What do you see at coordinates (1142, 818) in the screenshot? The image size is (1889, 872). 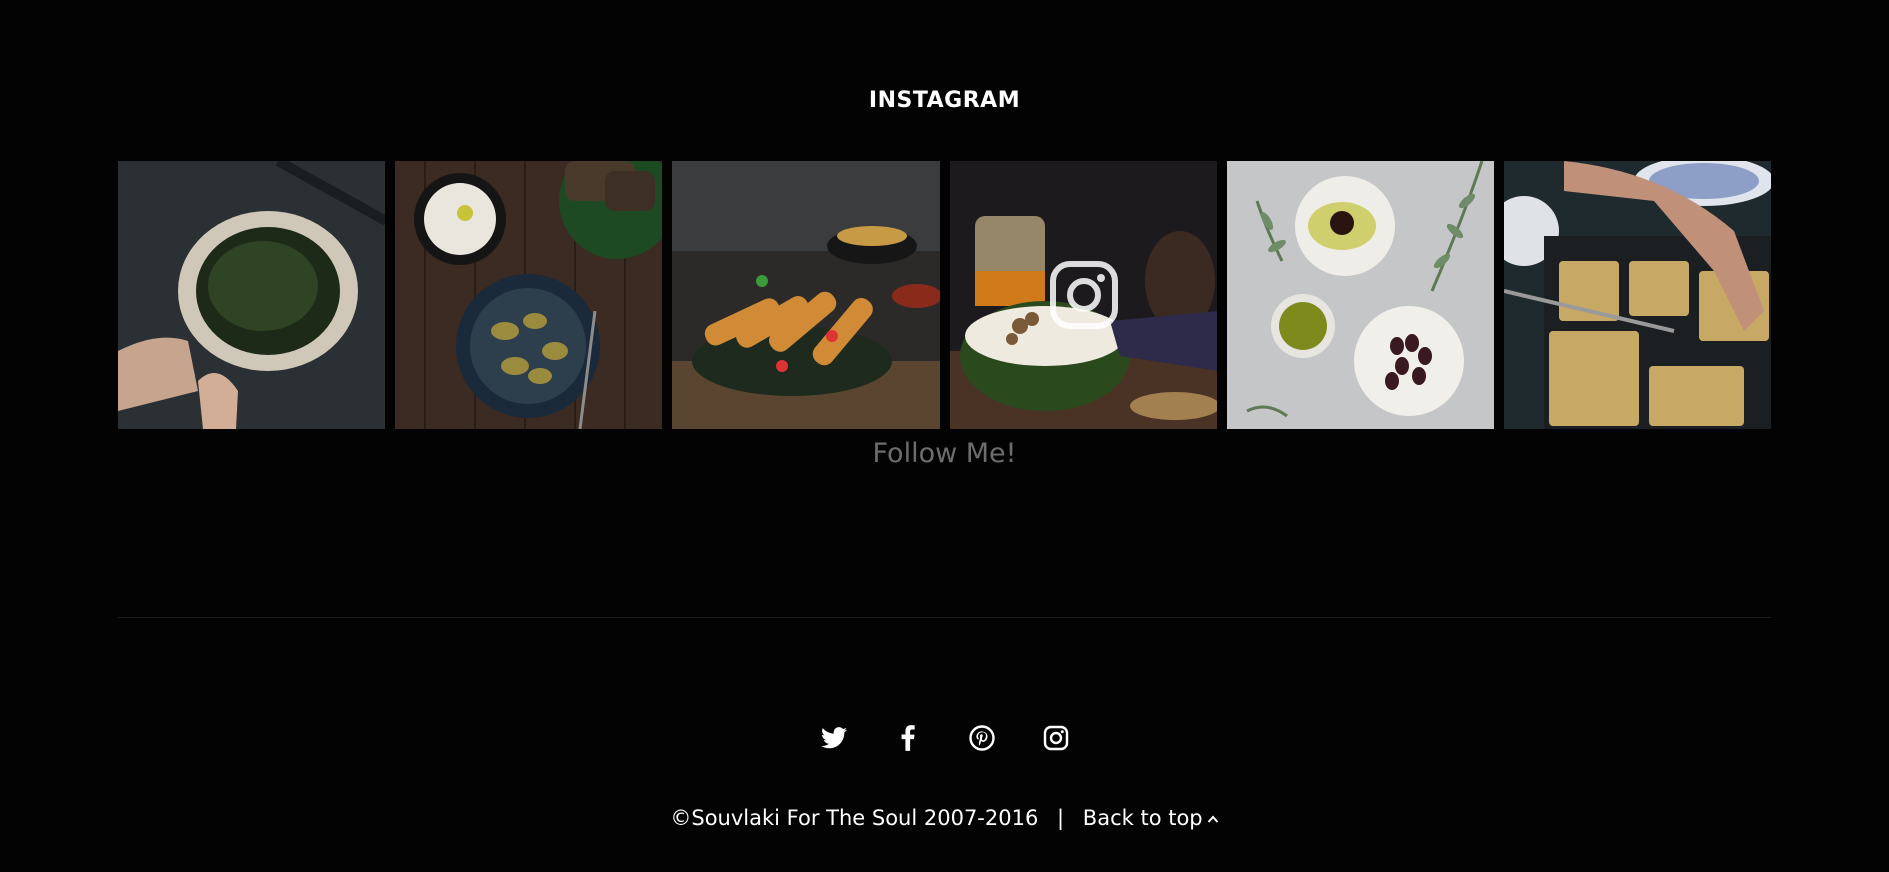 I see `back-to-top-label: Back to top` at bounding box center [1142, 818].